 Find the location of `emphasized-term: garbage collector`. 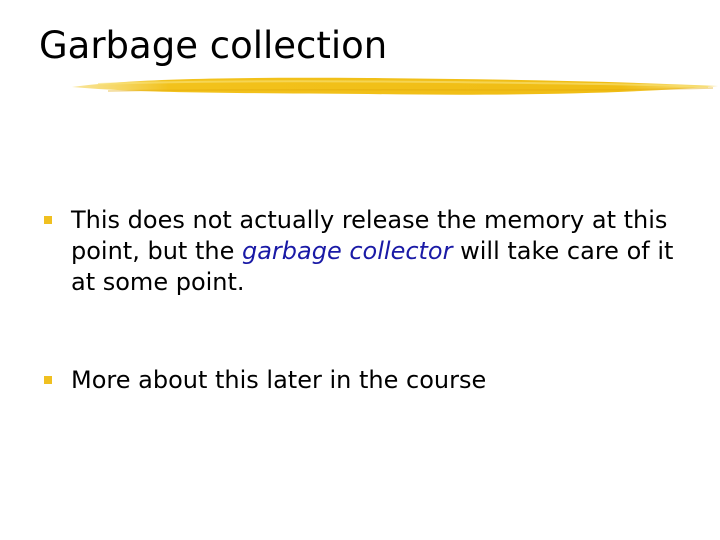

emphasized-term: garbage collector is located at coordinates (347, 251).